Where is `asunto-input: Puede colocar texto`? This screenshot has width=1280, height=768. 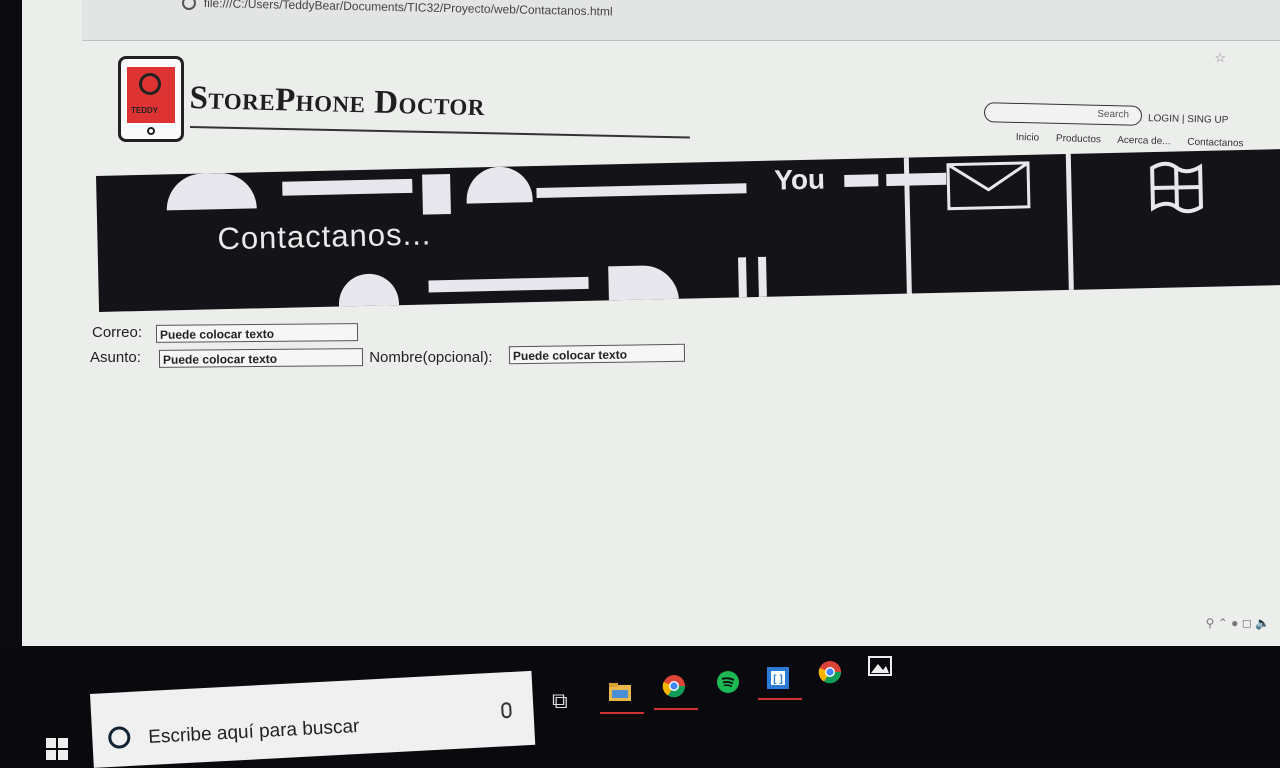 asunto-input: Puede colocar texto is located at coordinates (261, 358).